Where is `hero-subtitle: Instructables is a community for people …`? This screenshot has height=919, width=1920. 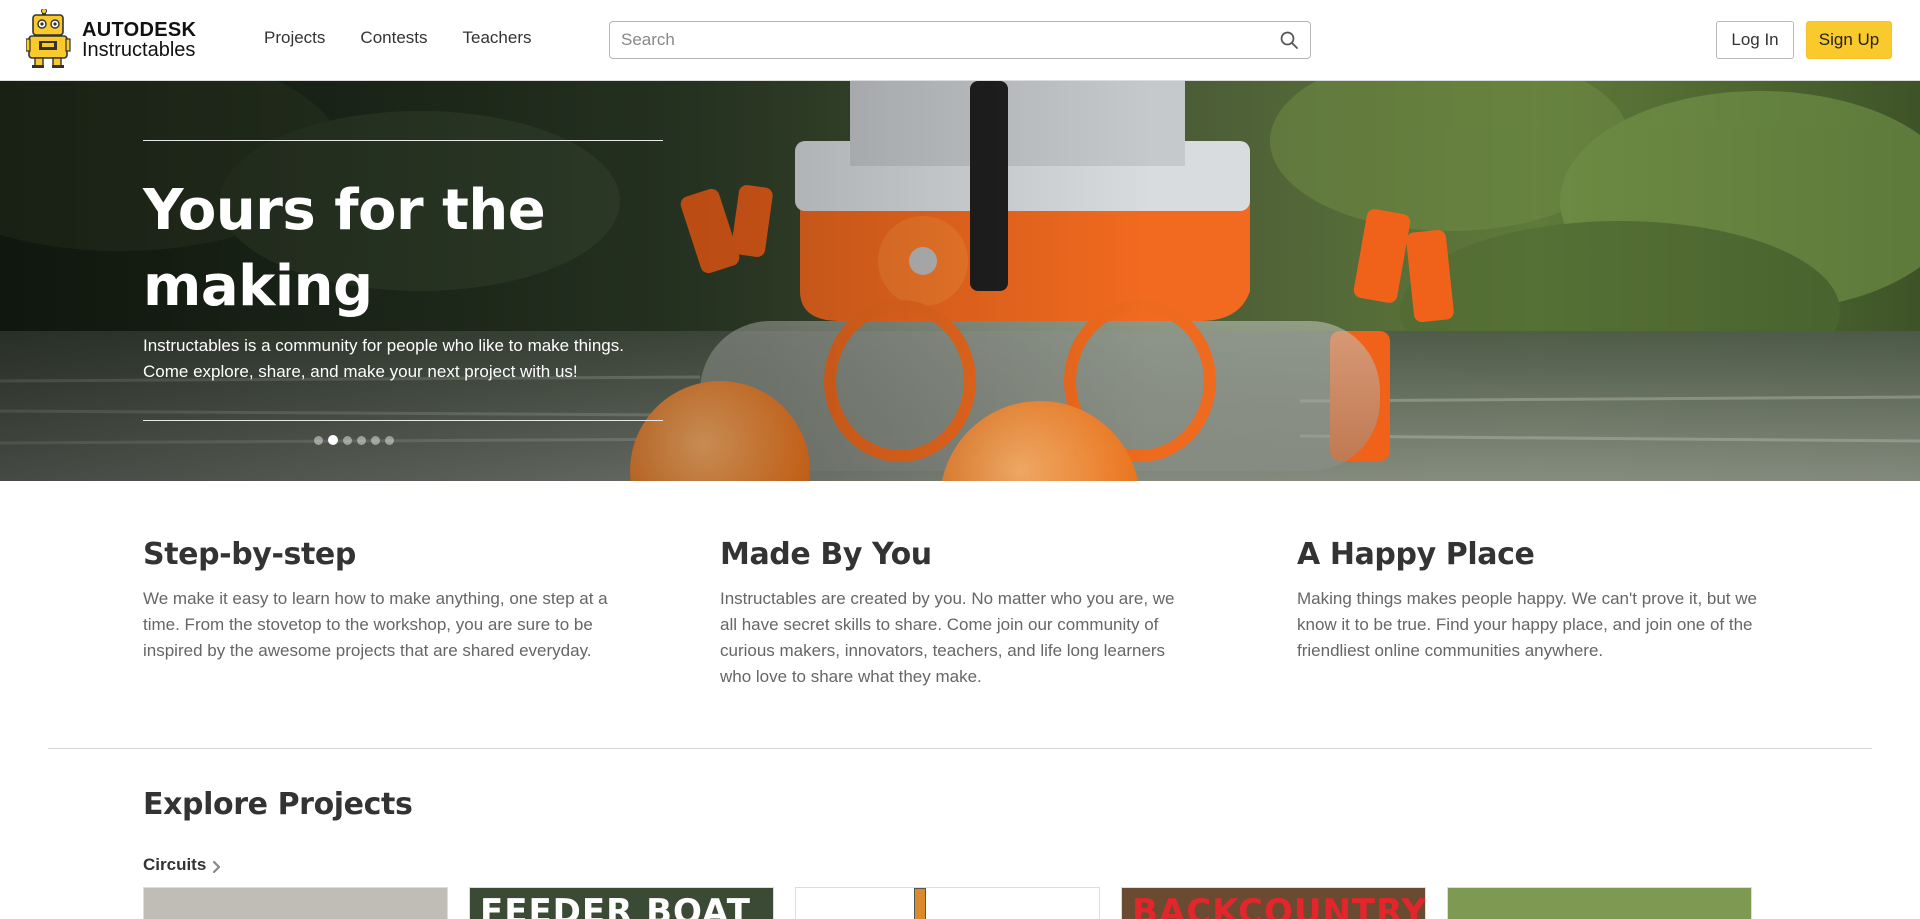 hero-subtitle: Instructables is a community for people … is located at coordinates (383, 358).